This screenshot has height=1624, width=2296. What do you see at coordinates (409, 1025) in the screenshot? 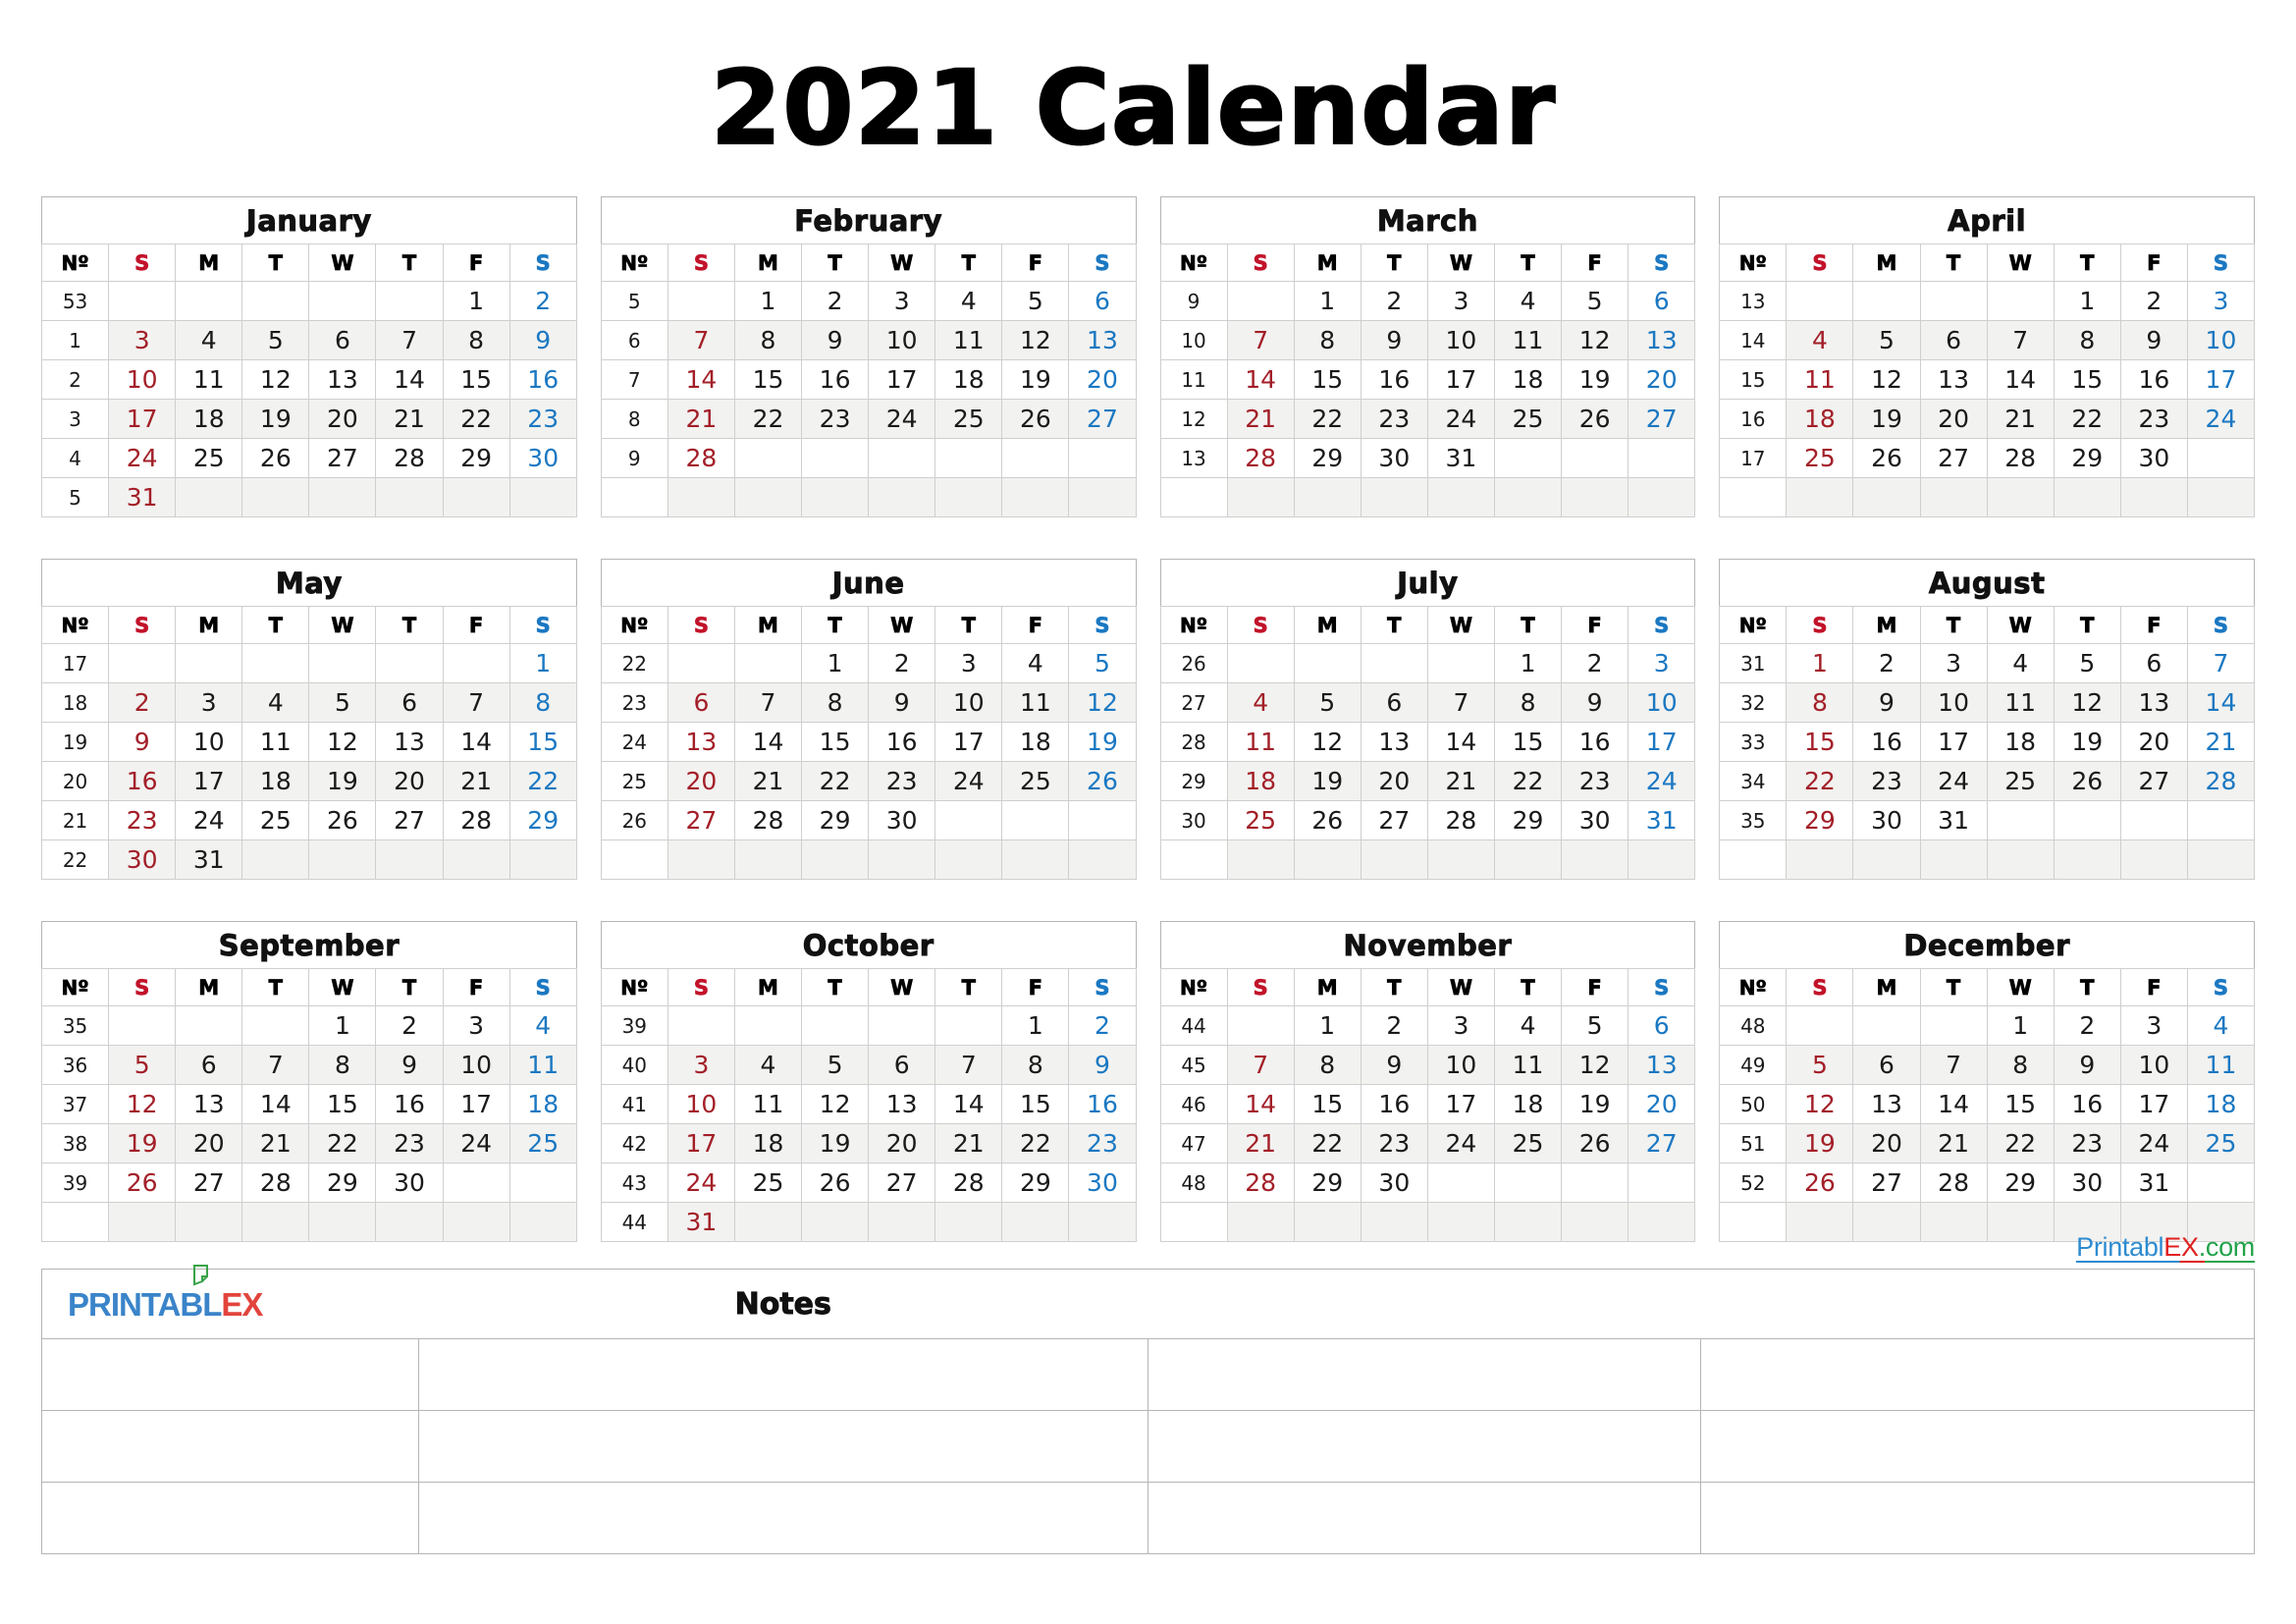
I see `day-cell: 2` at bounding box center [409, 1025].